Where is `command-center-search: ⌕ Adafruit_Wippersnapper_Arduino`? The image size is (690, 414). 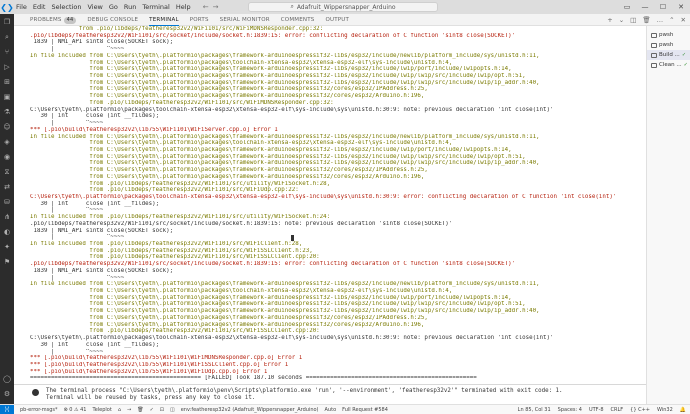
command-center-search: ⌕ Adafruit_Wippersnapper_Arduino is located at coordinates (343, 7).